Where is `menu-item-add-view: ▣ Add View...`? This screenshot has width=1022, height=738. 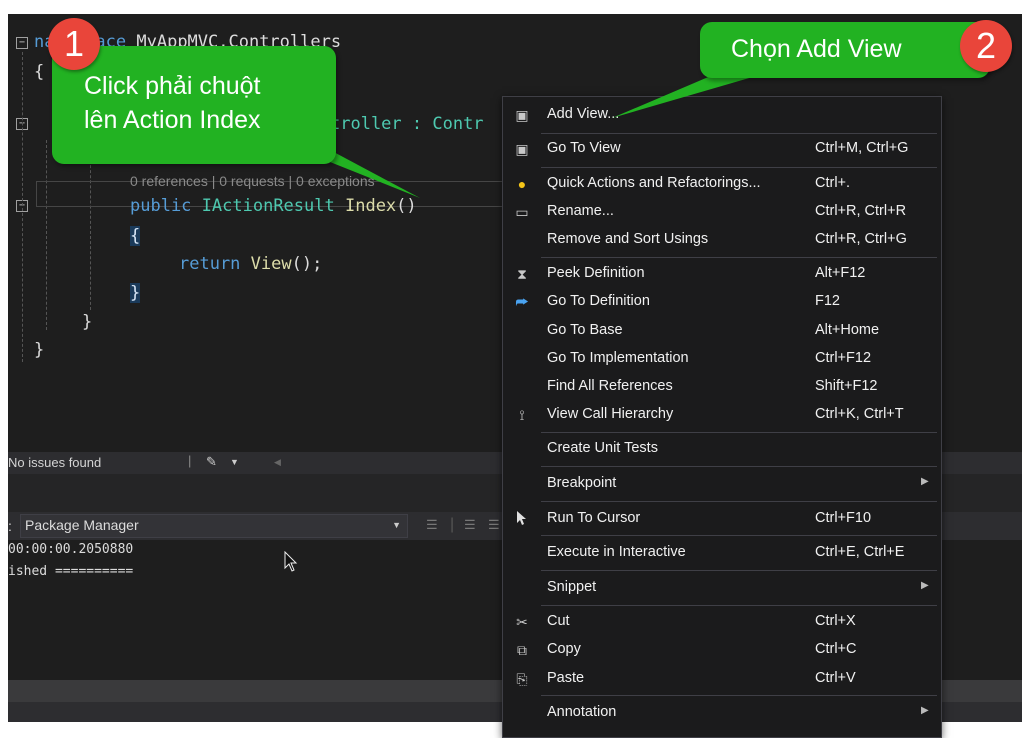 menu-item-add-view: ▣ Add View... is located at coordinates (722, 115).